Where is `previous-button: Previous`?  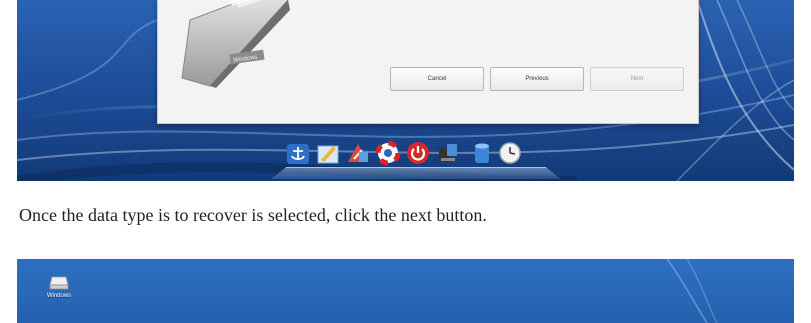 previous-button: Previous is located at coordinates (537, 79).